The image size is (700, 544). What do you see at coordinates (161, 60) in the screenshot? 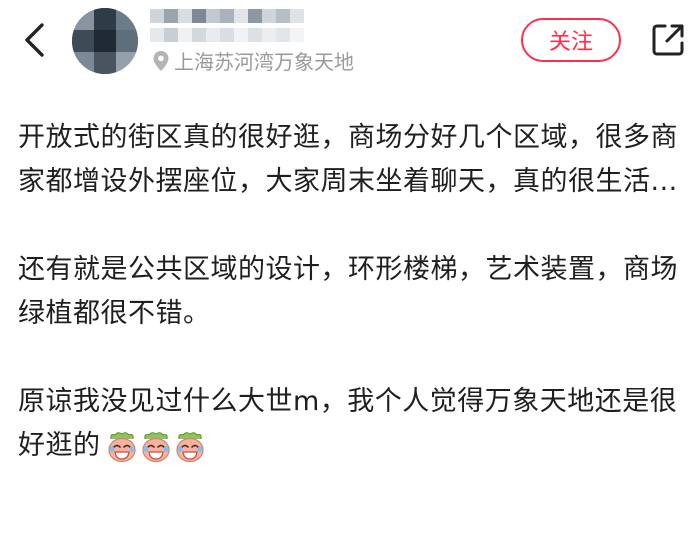
I see `map-pin-icon` at bounding box center [161, 60].